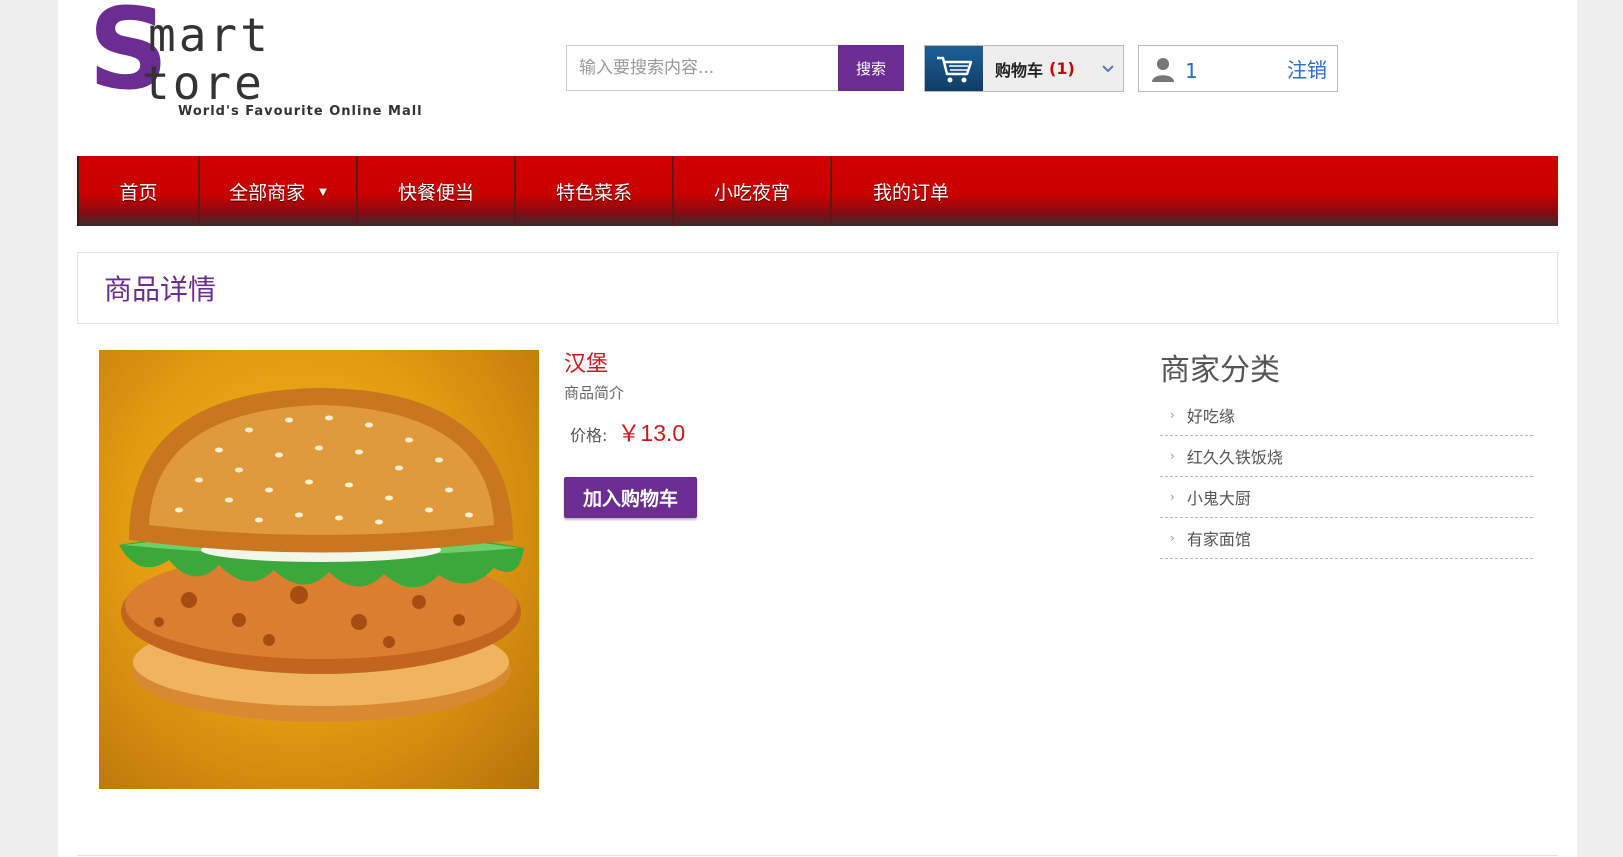  I want to click on user-icon, so click(1163, 69).